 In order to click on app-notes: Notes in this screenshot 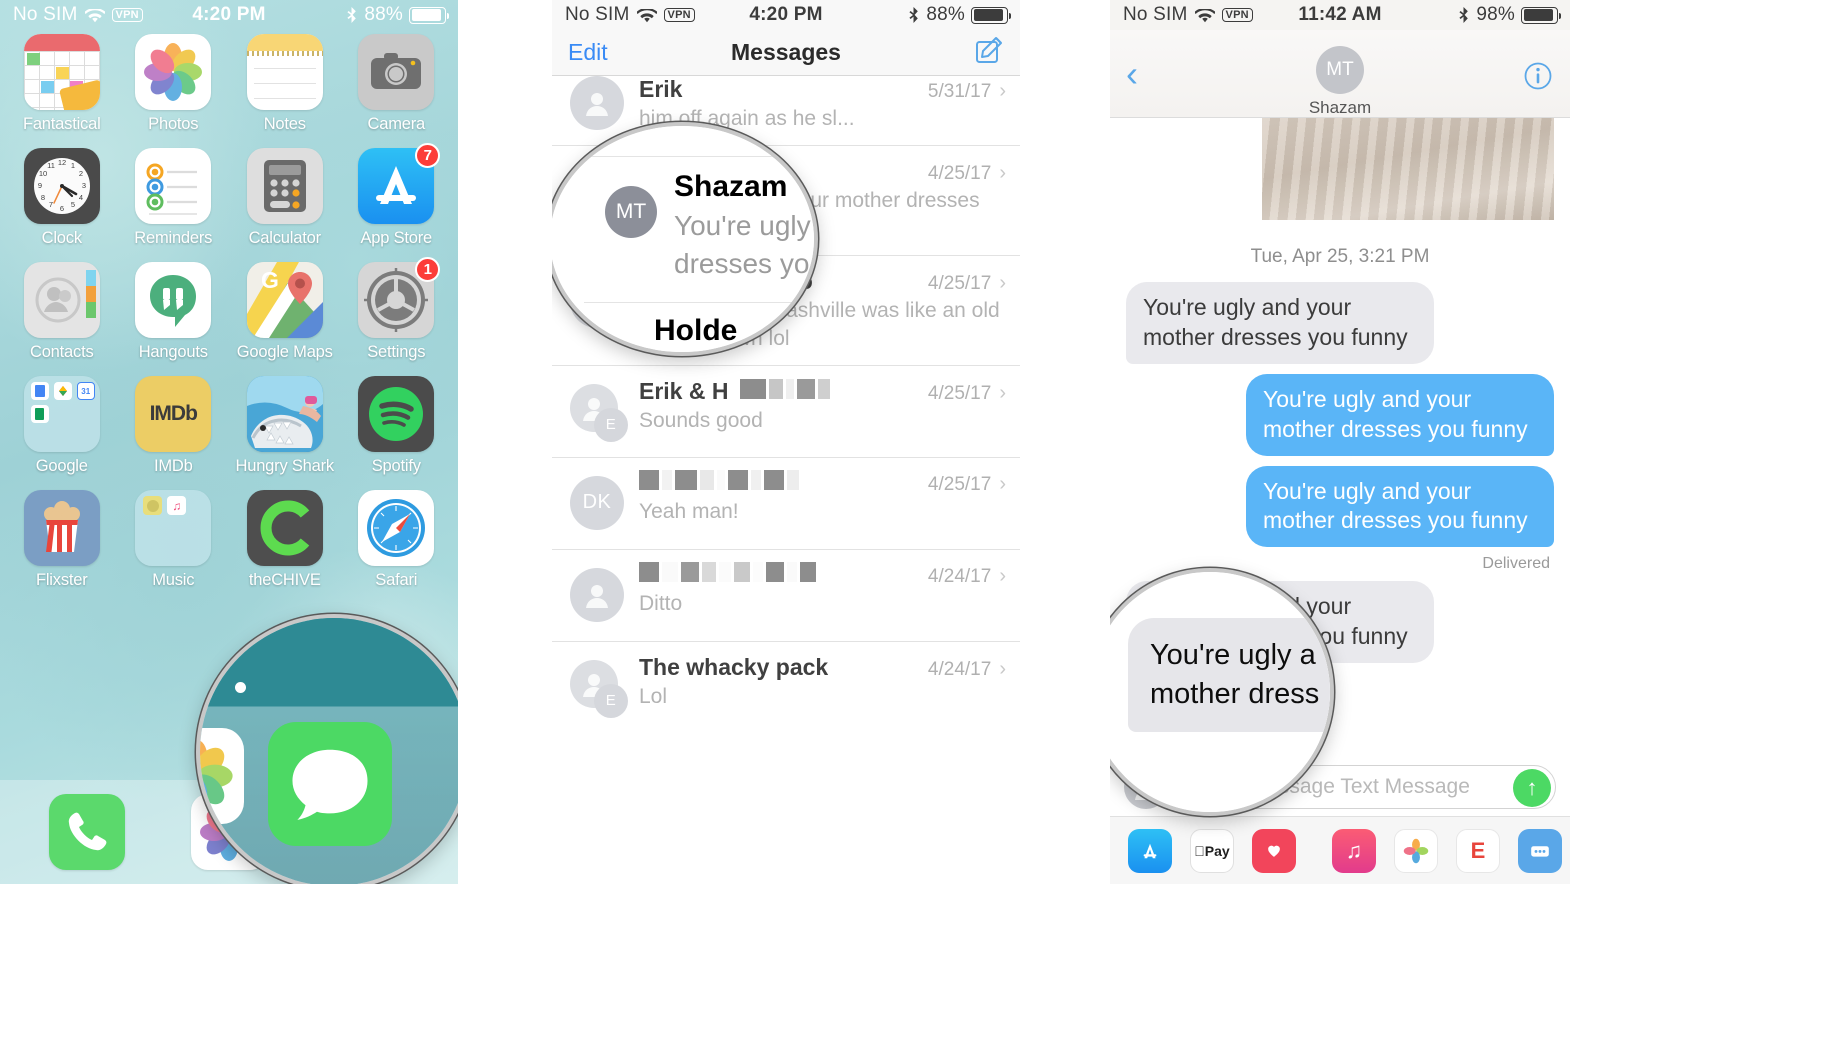, I will do `click(285, 84)`.